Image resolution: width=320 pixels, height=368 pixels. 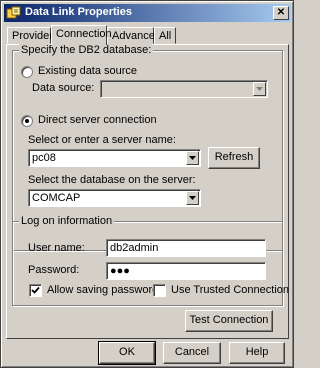 I want to click on tab-all: All, so click(x=165, y=35).